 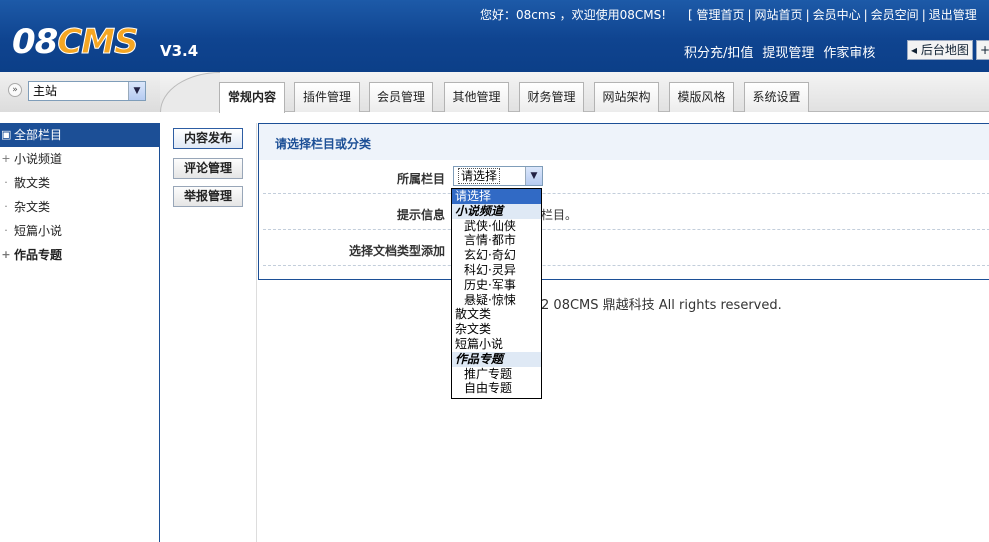 I want to click on tab-members: 会员管理, so click(x=401, y=97).